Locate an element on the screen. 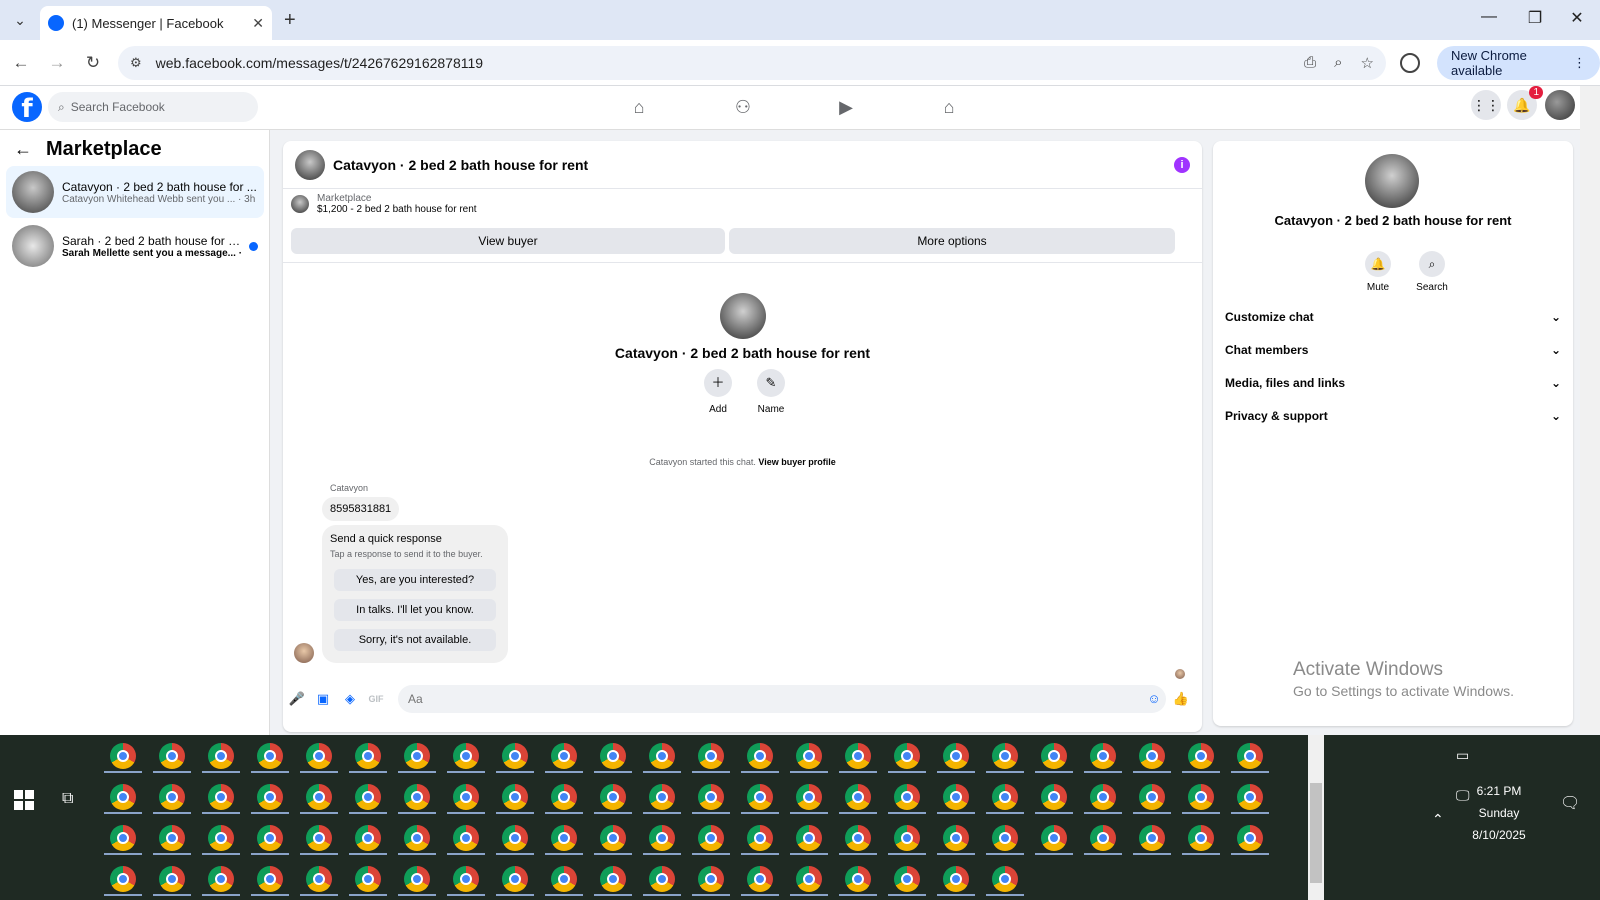  customize-chat-section: Customize chat ⌄ is located at coordinates (1393, 317).